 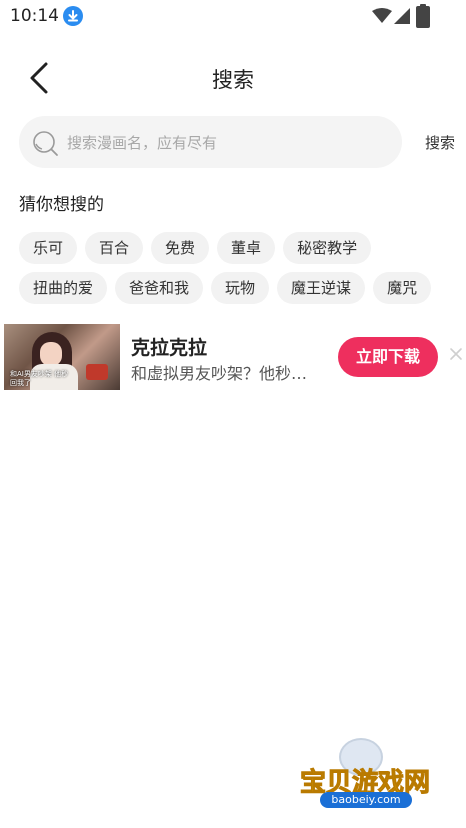 What do you see at coordinates (180, 248) in the screenshot?
I see `suggestion-tag: 免费` at bounding box center [180, 248].